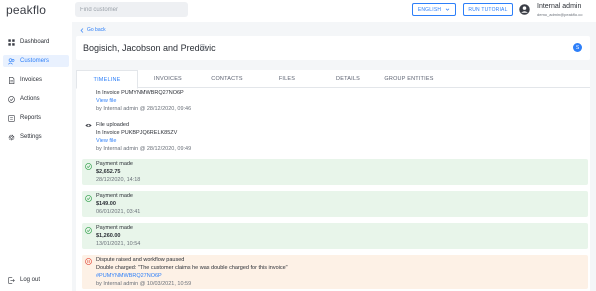 Image resolution: width=596 pixels, height=291 pixels. I want to click on sidebar-item-label: Dashboard, so click(35, 42).